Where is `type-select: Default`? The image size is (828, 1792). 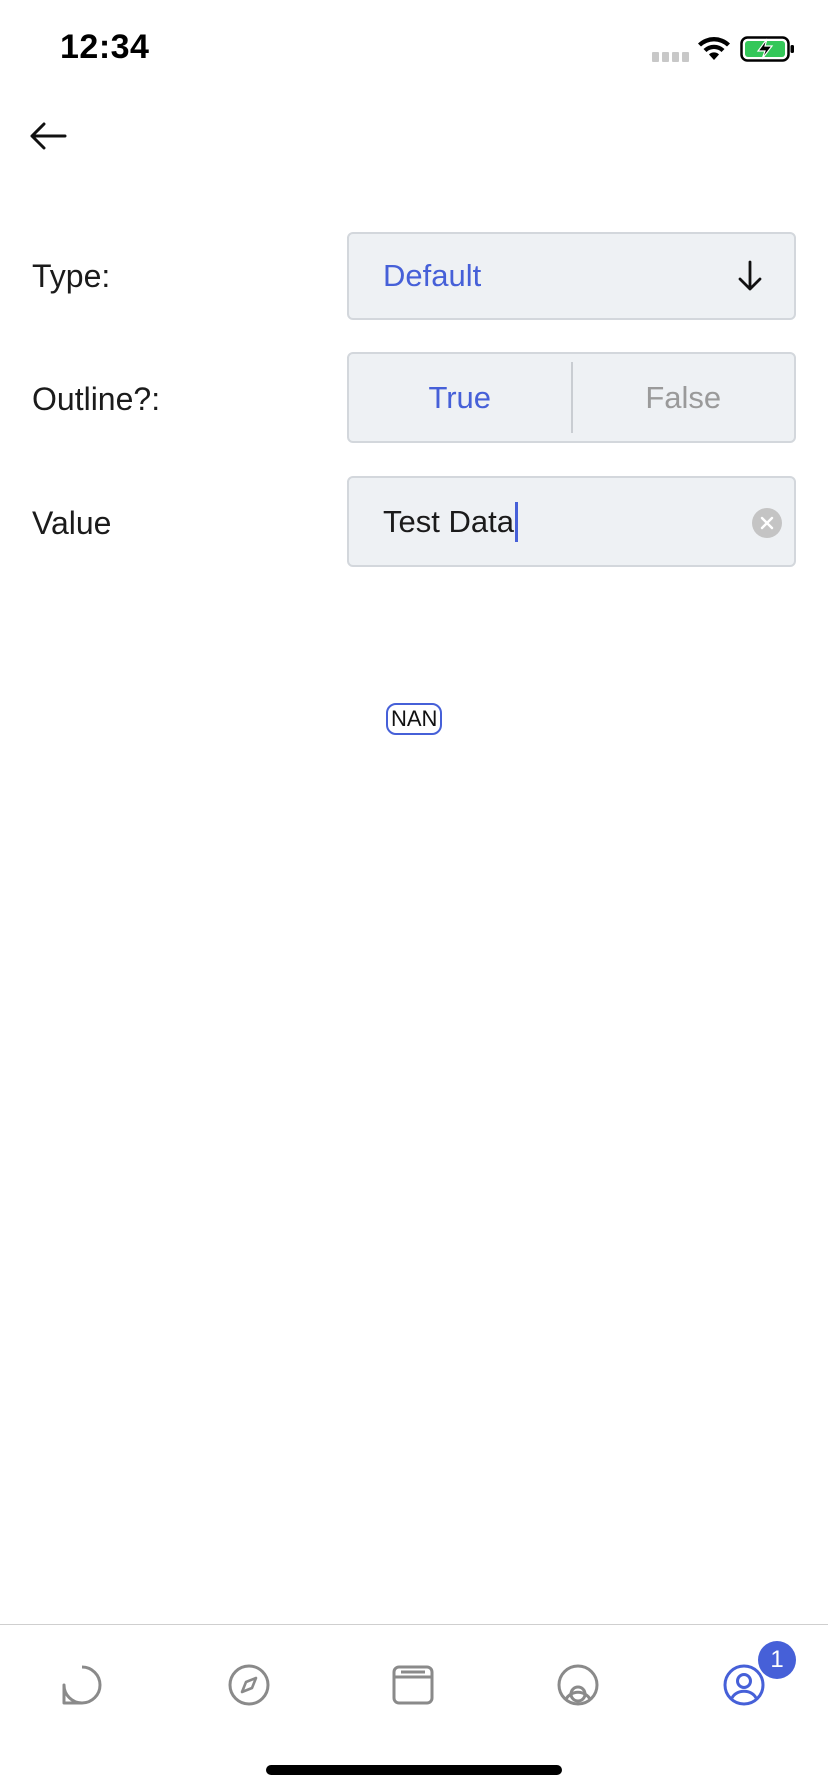 type-select: Default is located at coordinates (571, 276).